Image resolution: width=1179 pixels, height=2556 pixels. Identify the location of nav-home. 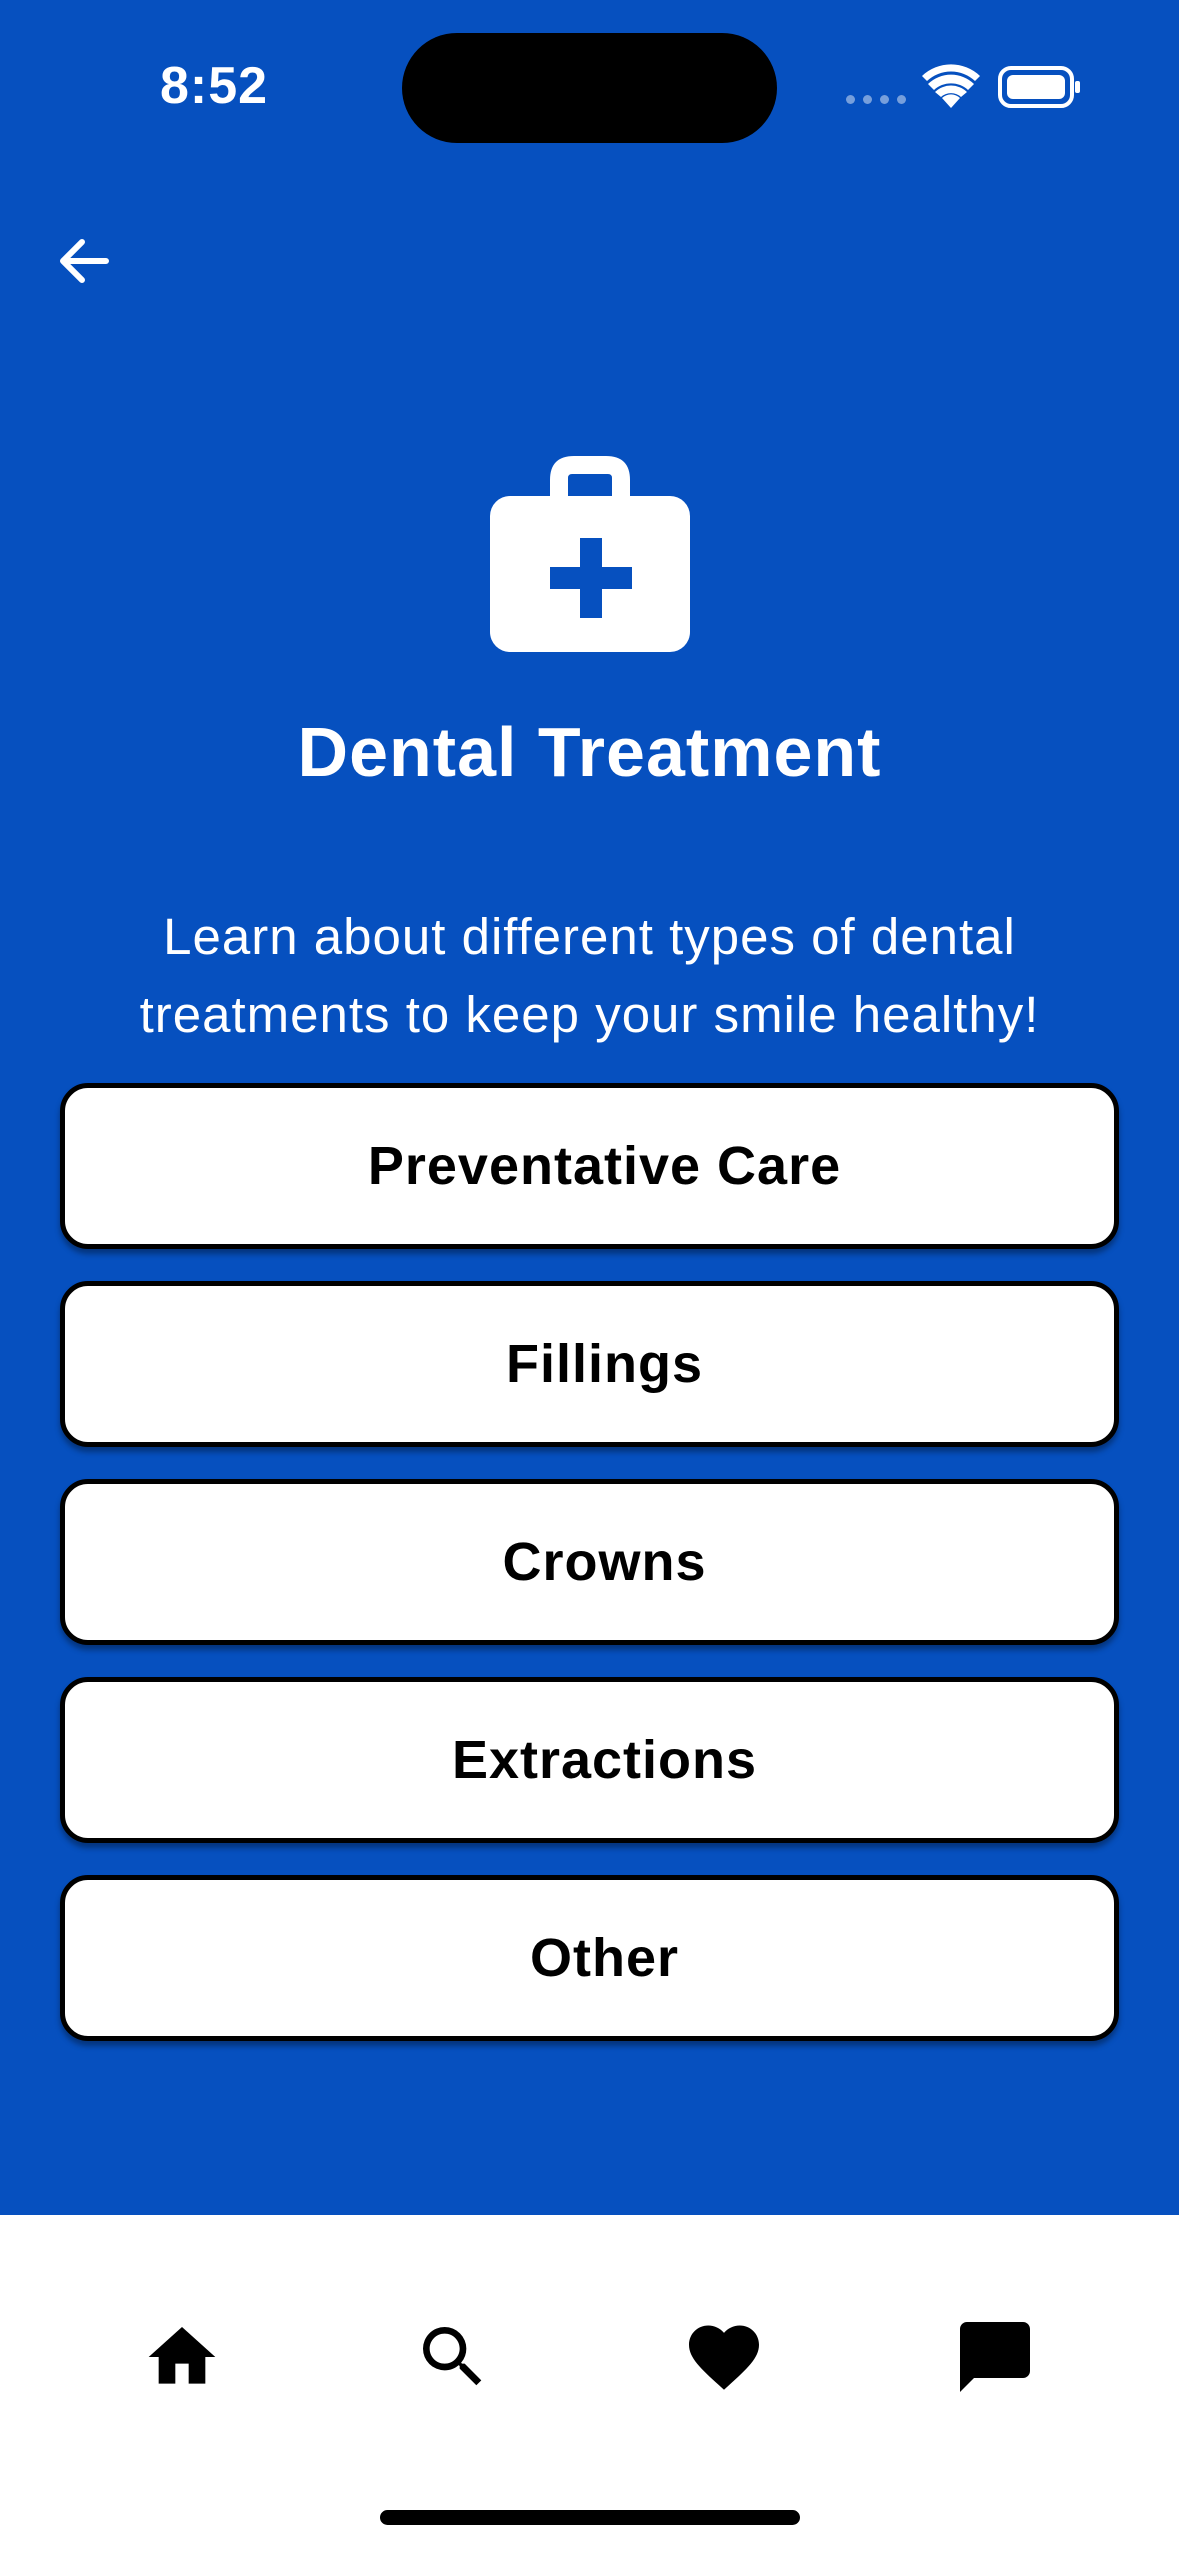
(182, 2357).